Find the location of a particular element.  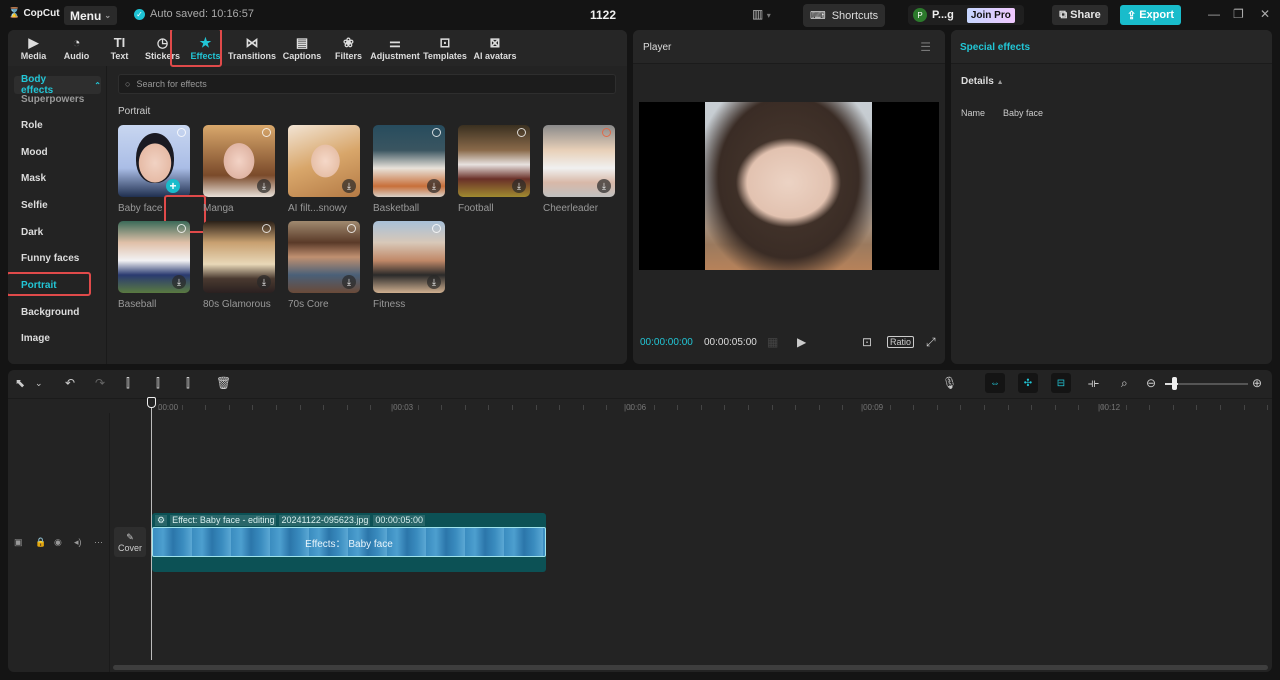

menu-icon: ☰ is located at coordinates (925, 47).